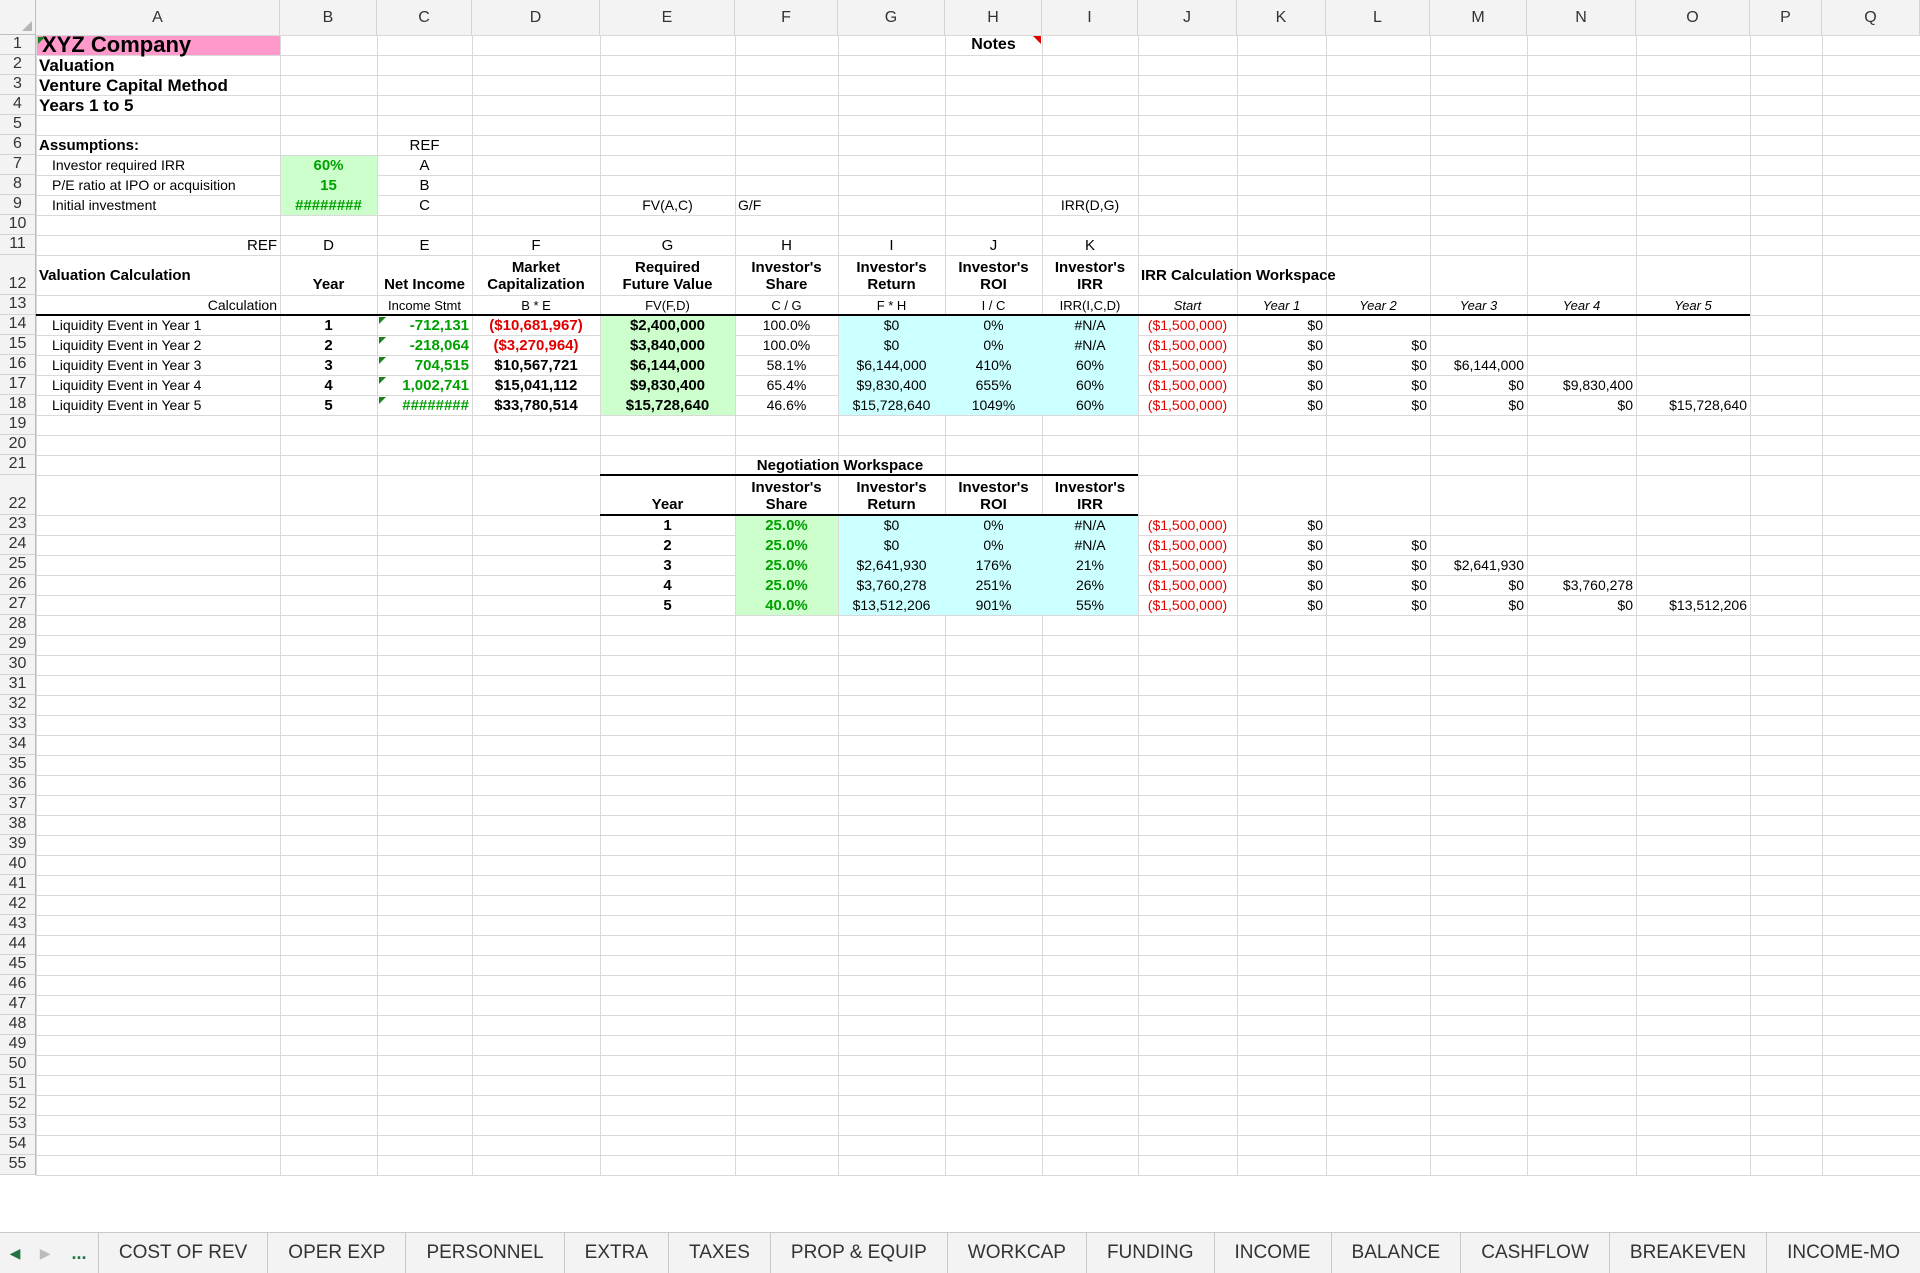  Describe the element at coordinates (536, 325) in the screenshot. I see `market-cap-cell: ($10,681,967)` at that location.